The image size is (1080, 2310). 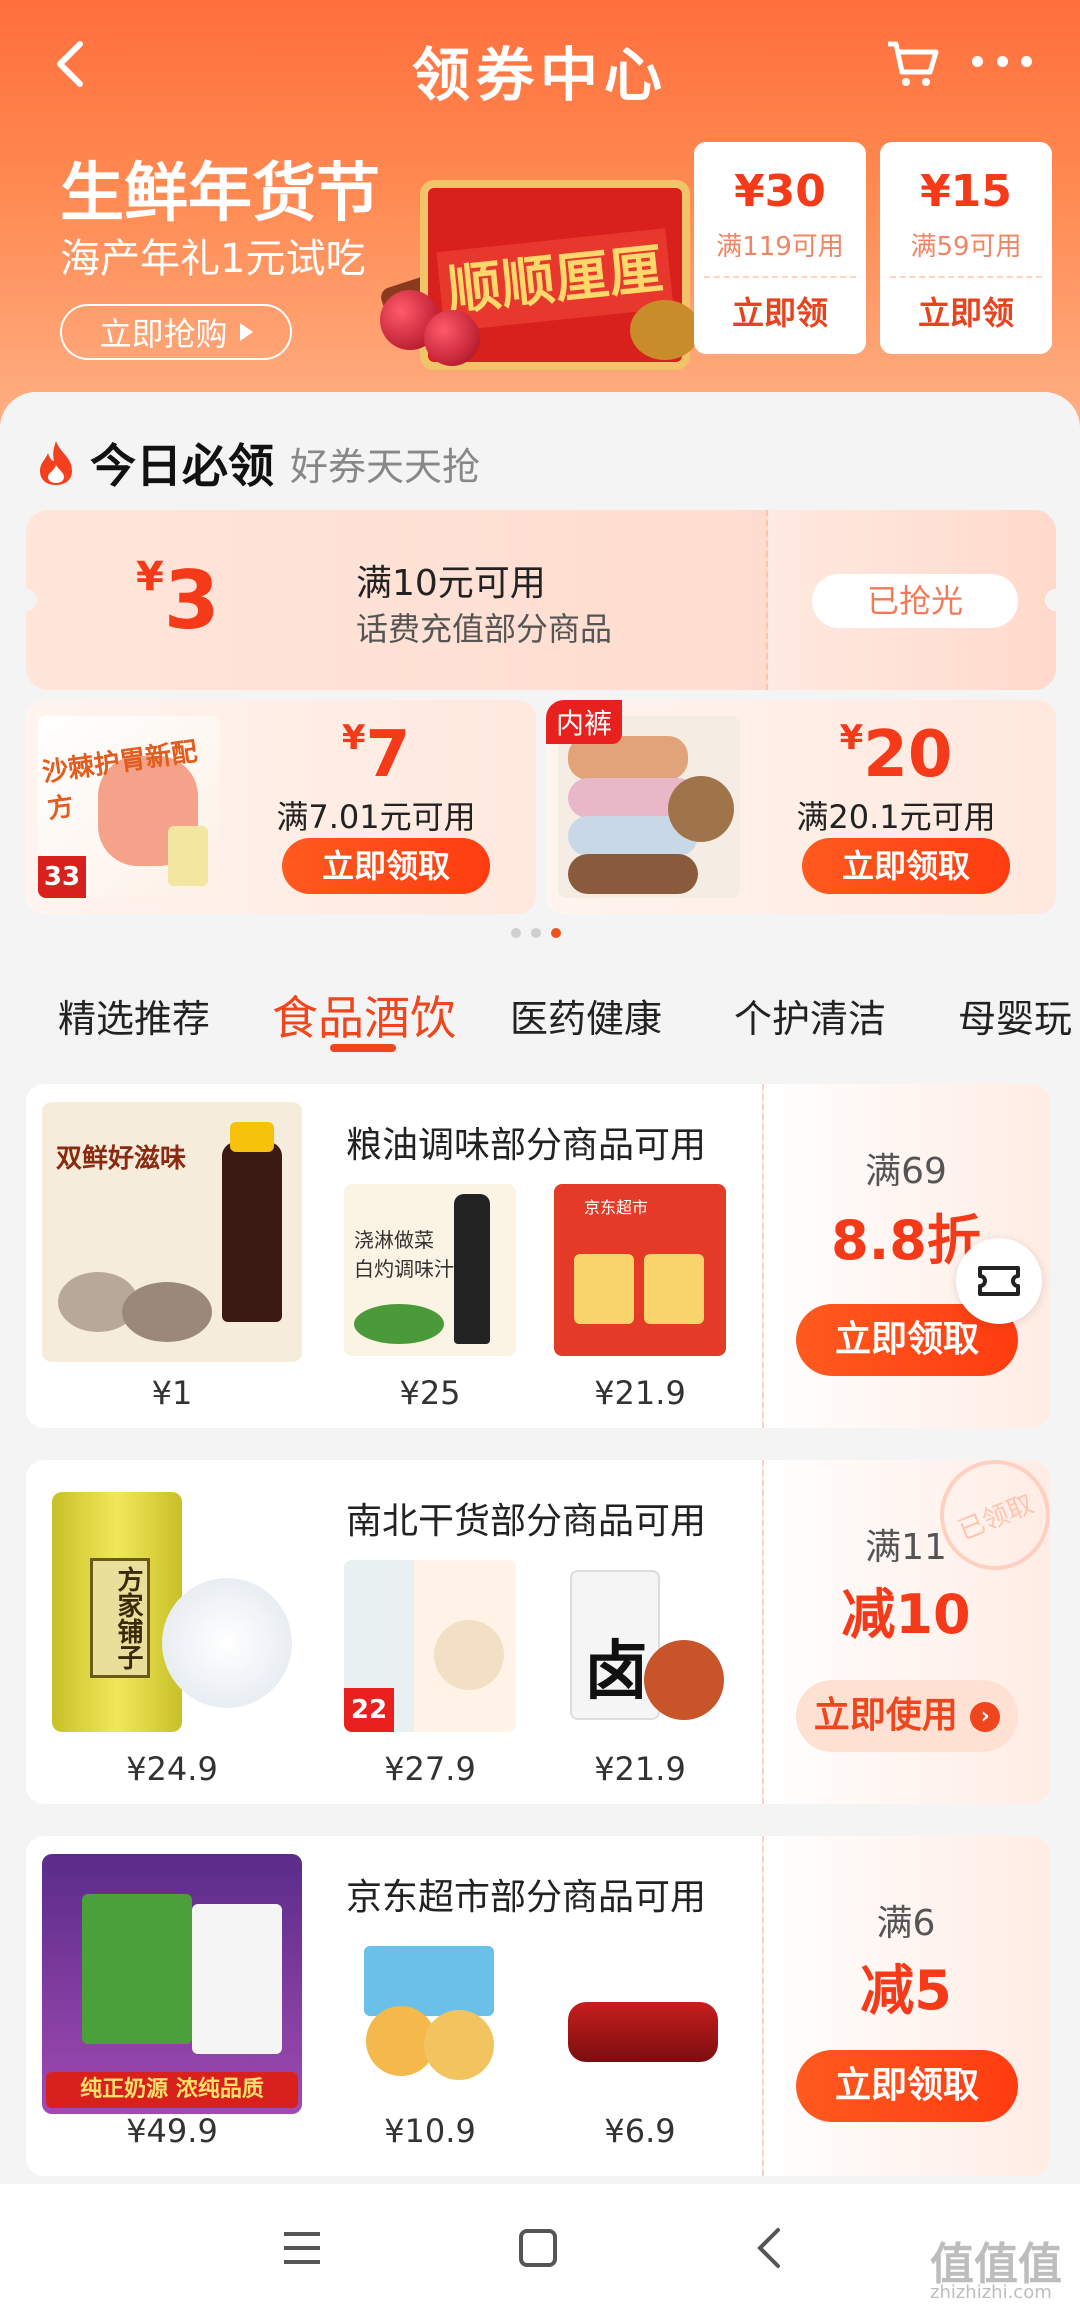 I want to click on coupon-condition: 满119可用, so click(x=780, y=247).